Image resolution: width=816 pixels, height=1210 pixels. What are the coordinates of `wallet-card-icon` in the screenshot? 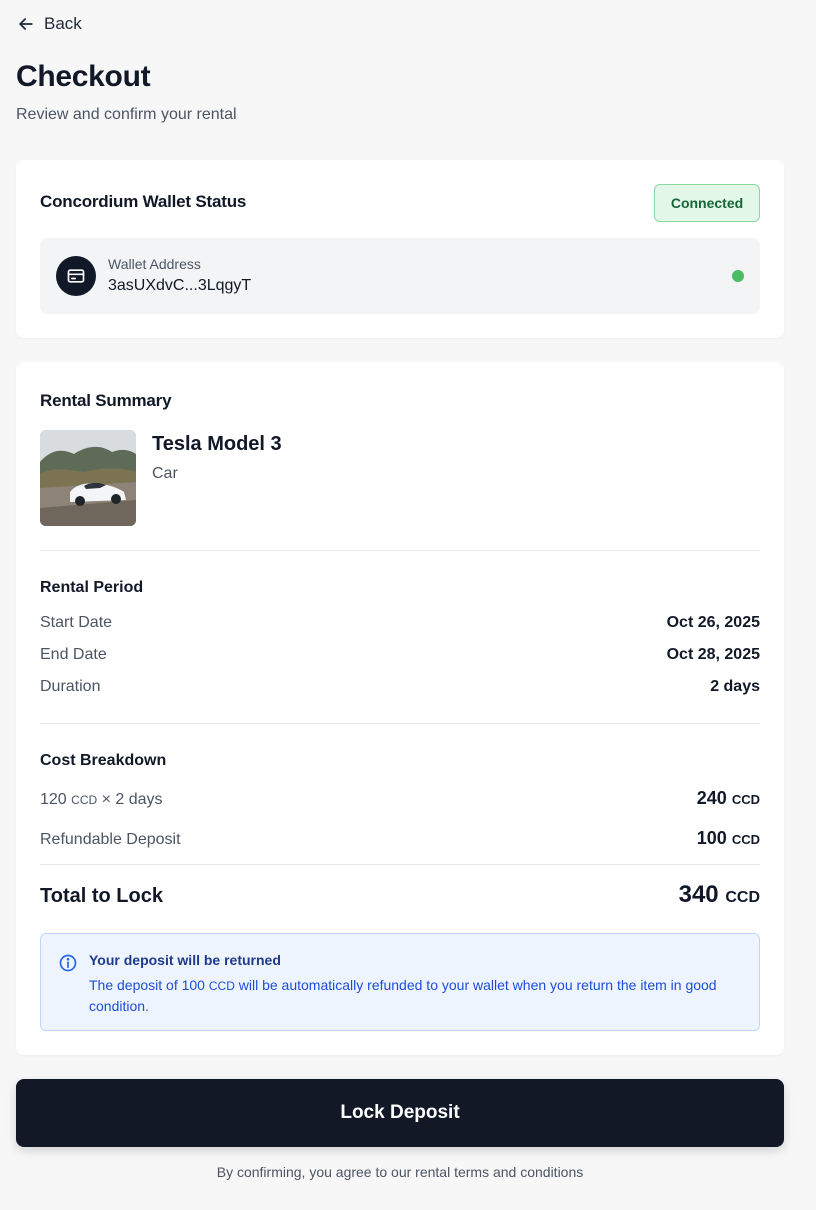 It's located at (76, 276).